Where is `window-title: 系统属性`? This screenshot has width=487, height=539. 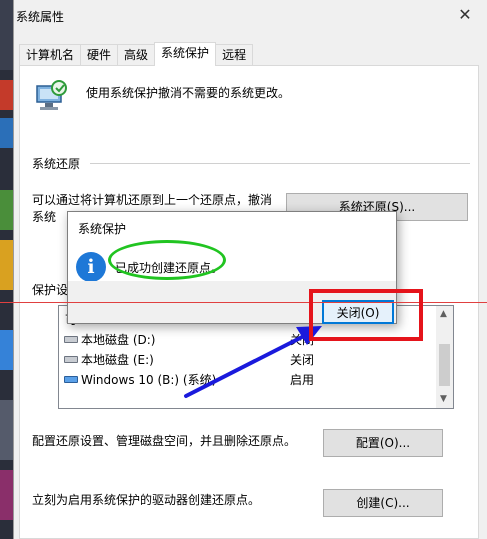 window-title: 系统属性 is located at coordinates (40, 17).